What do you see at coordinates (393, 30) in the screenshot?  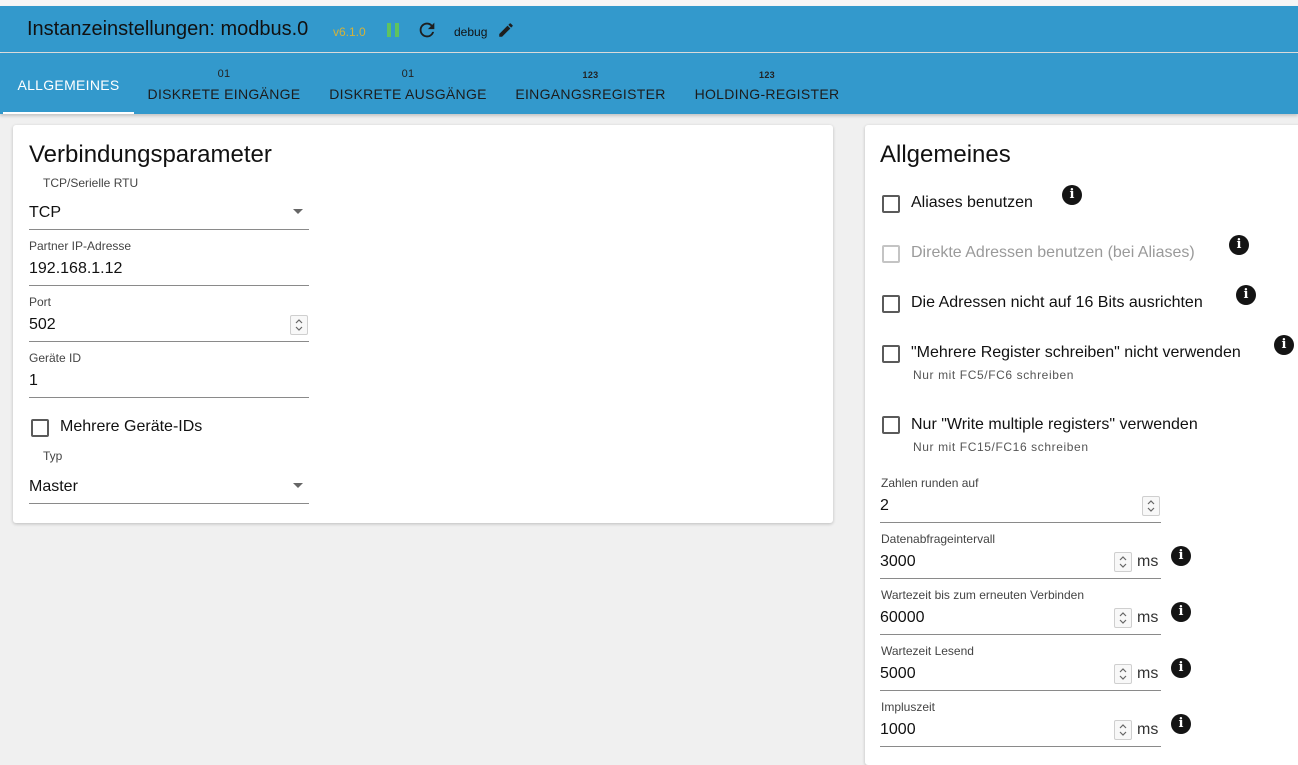 I see `pause-icon` at bounding box center [393, 30].